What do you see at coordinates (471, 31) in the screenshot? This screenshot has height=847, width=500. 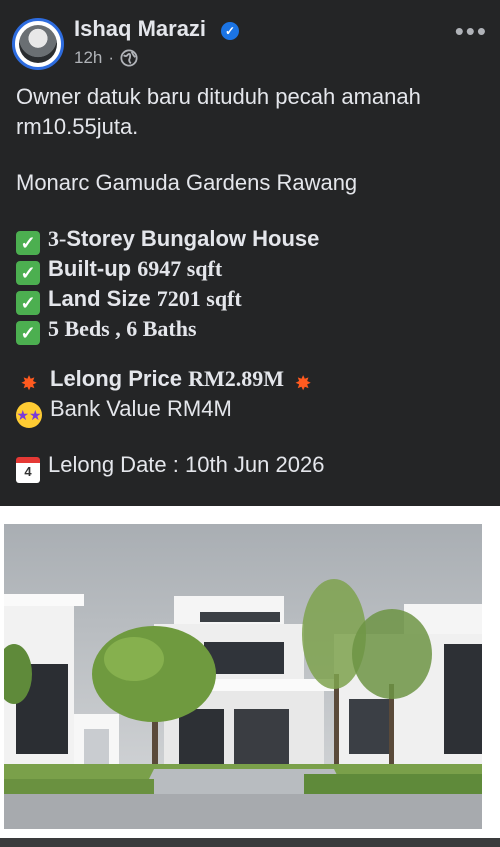 I see `more-options-icon: •••` at bounding box center [471, 31].